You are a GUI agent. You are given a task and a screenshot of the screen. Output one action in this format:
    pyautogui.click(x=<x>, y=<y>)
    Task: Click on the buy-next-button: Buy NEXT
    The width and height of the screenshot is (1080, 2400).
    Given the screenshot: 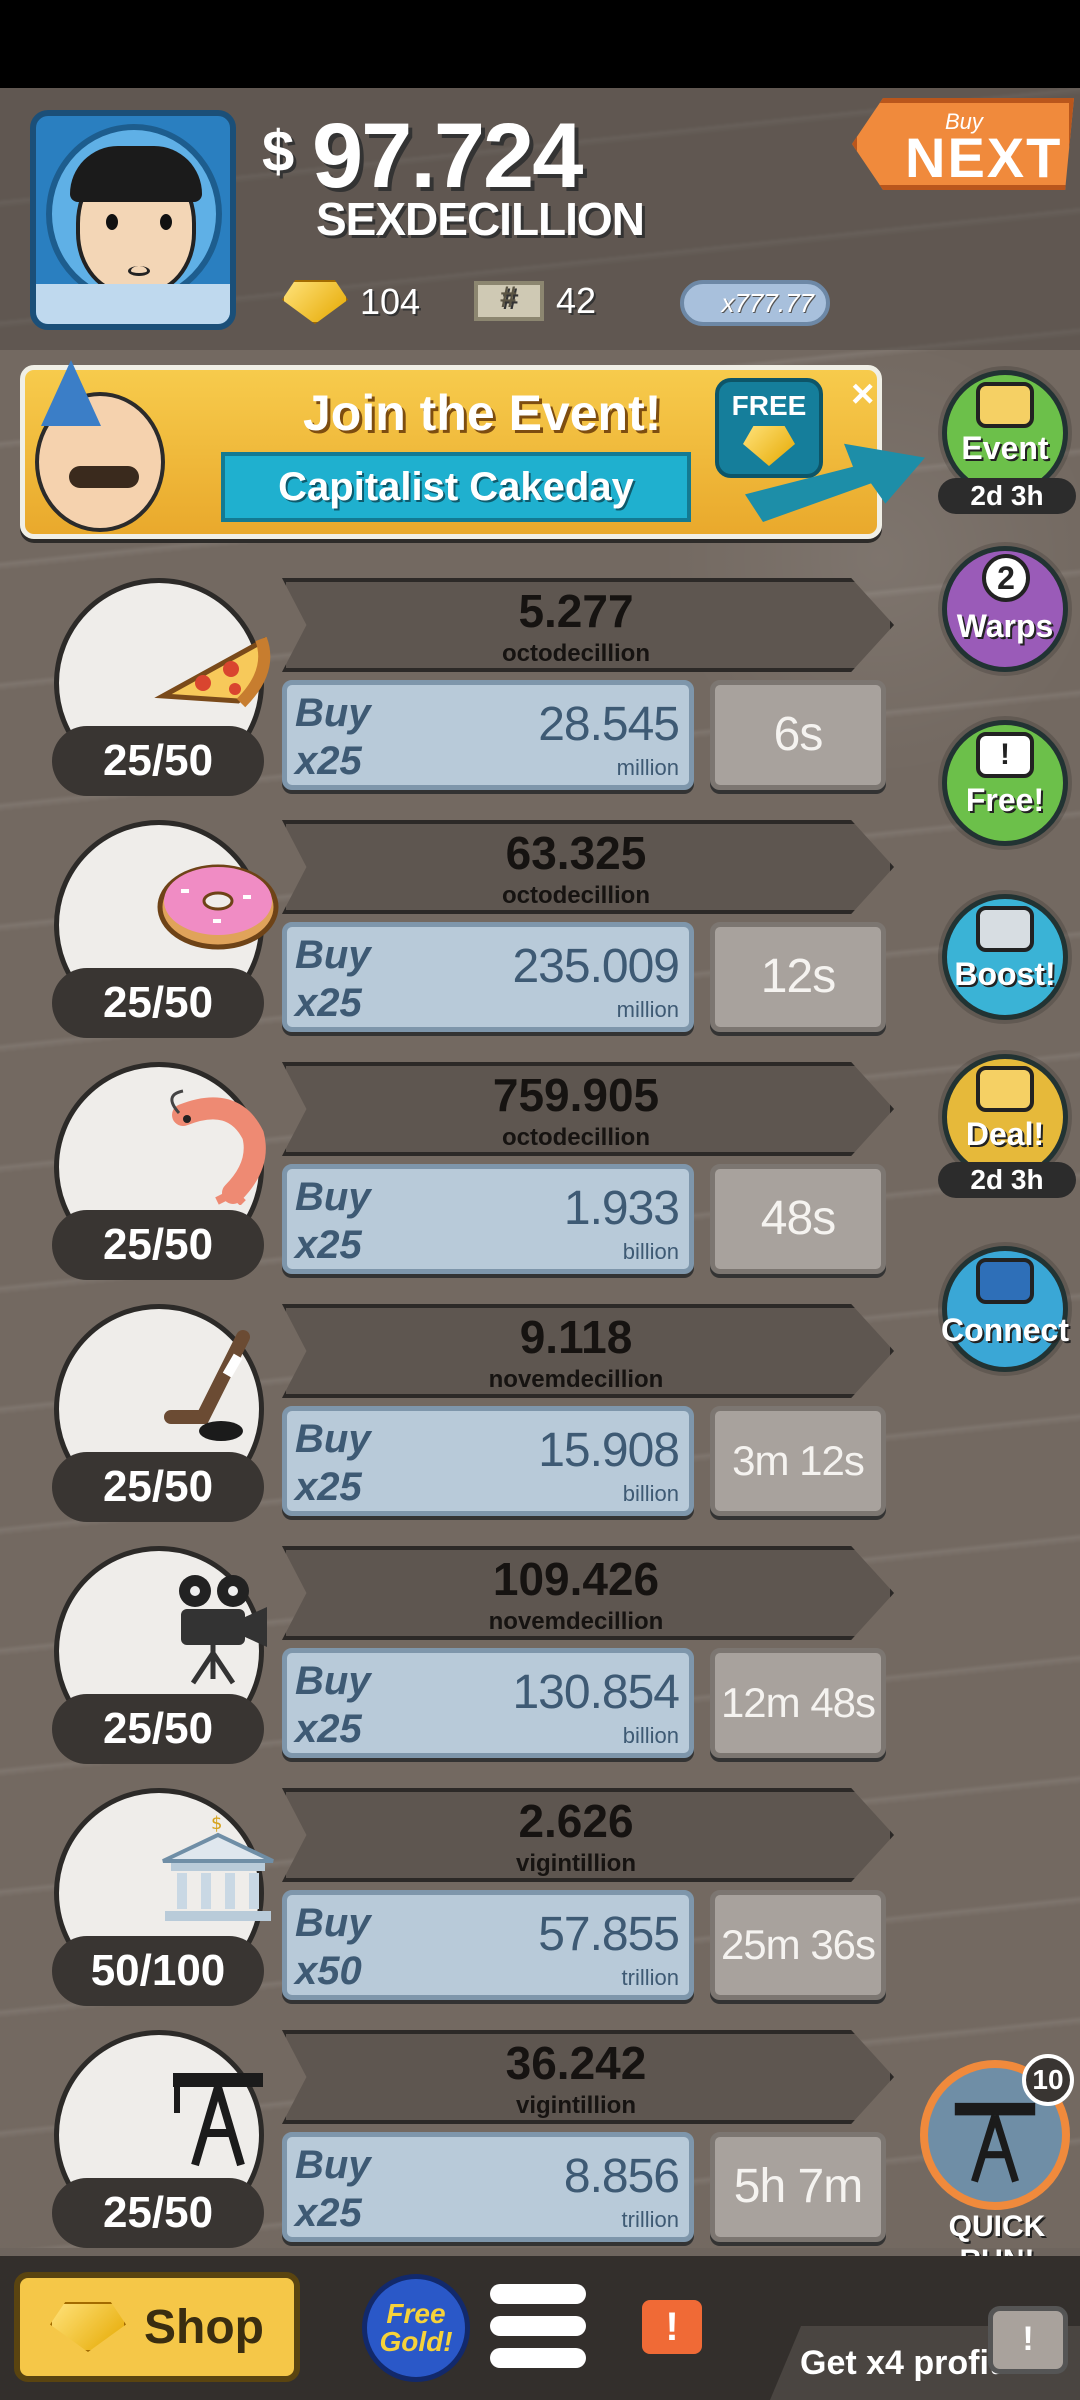 What is the action you would take?
    pyautogui.click(x=963, y=144)
    